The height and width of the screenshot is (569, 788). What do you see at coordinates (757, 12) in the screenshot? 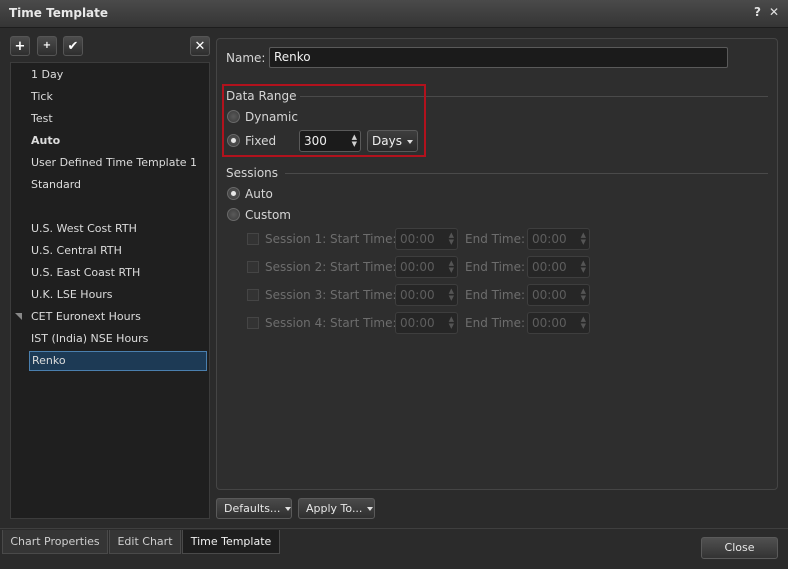
I see `help-icon: ?` at bounding box center [757, 12].